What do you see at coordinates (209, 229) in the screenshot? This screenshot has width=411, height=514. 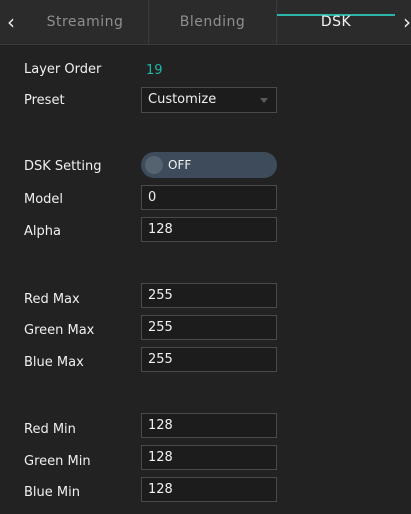 I see `alpha-field: 128` at bounding box center [209, 229].